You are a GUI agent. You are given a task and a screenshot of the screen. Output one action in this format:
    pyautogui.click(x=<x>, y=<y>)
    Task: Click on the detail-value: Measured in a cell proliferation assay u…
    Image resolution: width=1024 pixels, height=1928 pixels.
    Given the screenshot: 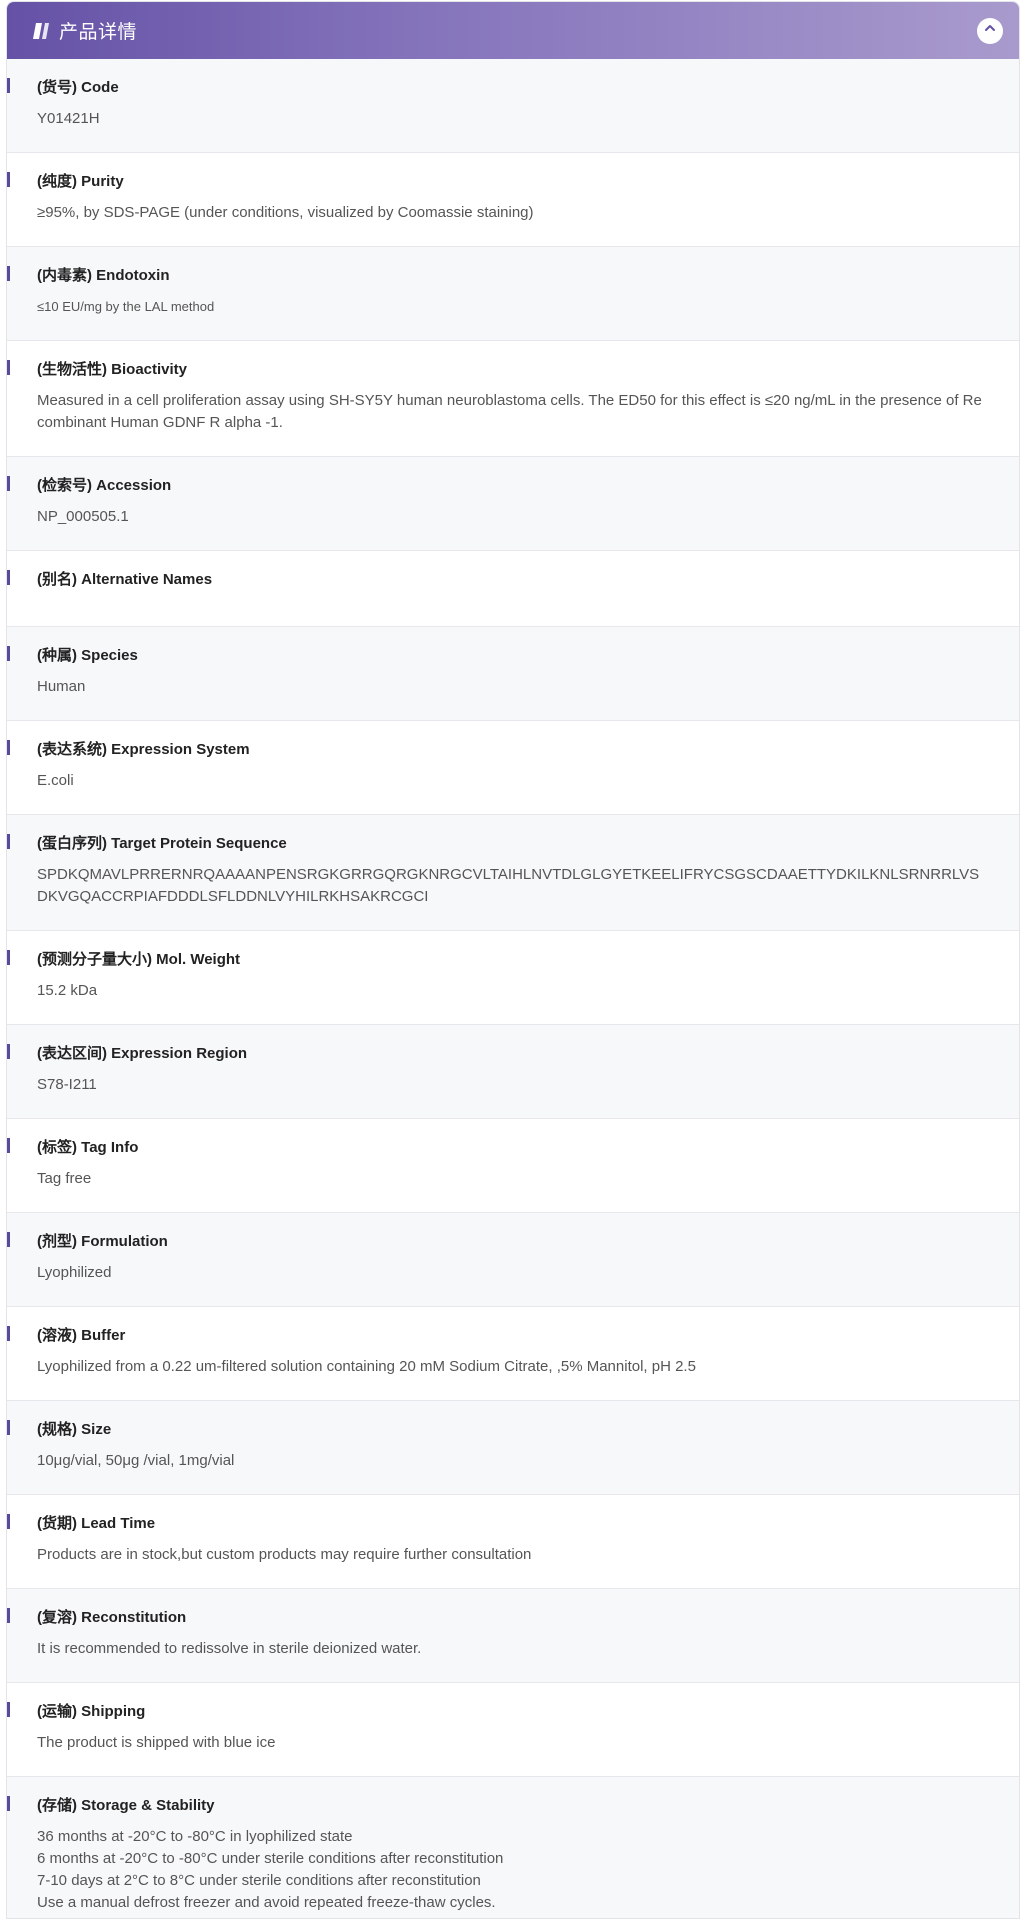 What is the action you would take?
    pyautogui.click(x=509, y=411)
    